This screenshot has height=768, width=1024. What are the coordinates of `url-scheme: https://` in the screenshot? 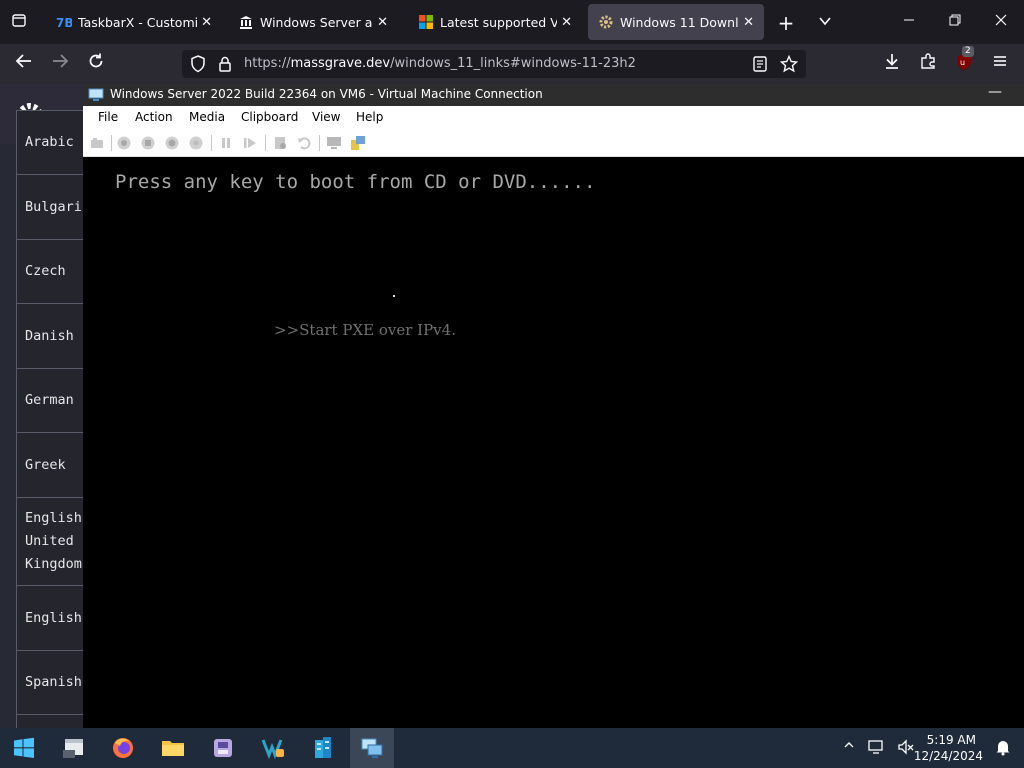 It's located at (267, 63).